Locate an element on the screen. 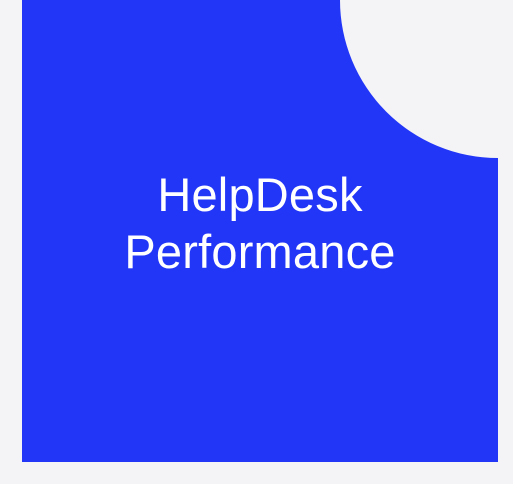  tile-title-line-2: Performance is located at coordinates (260, 251).